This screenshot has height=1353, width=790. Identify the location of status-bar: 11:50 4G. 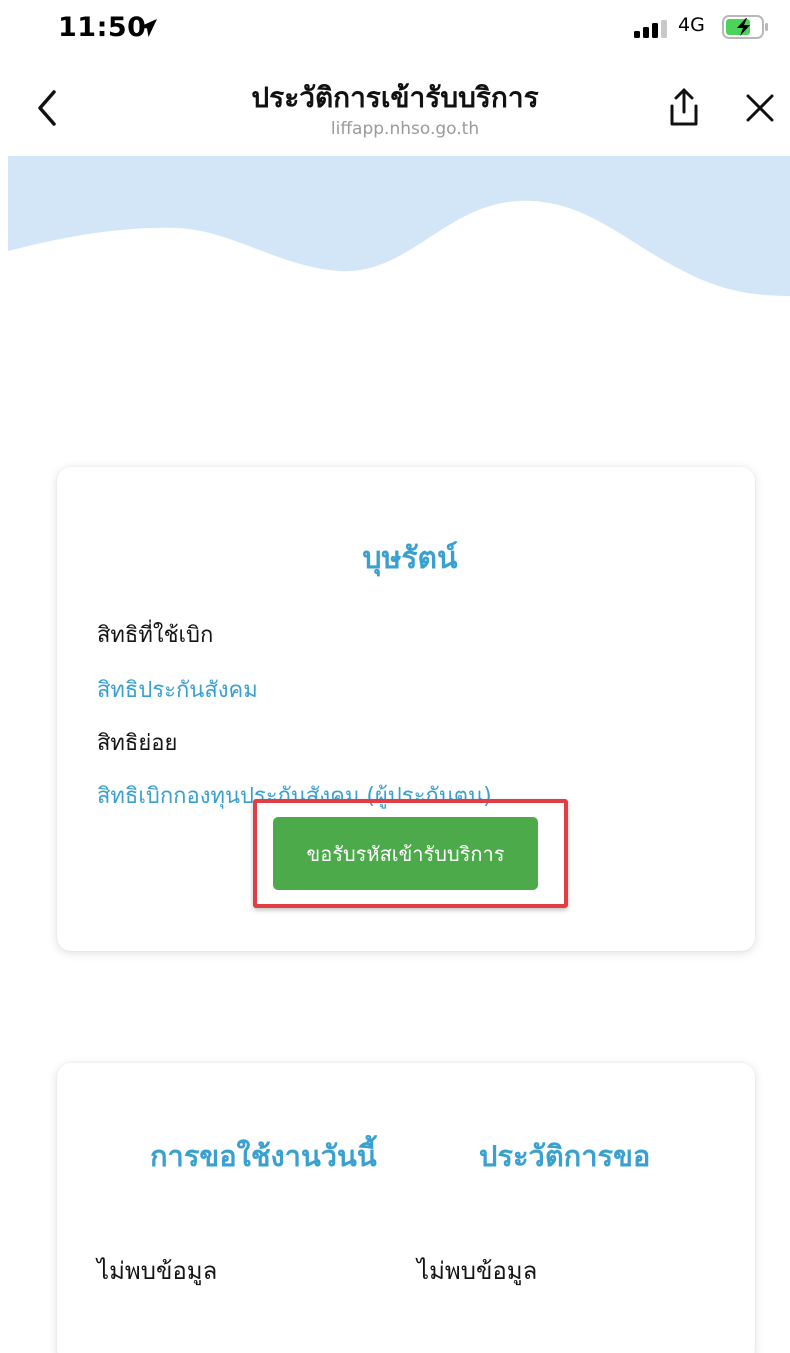
(395, 29).